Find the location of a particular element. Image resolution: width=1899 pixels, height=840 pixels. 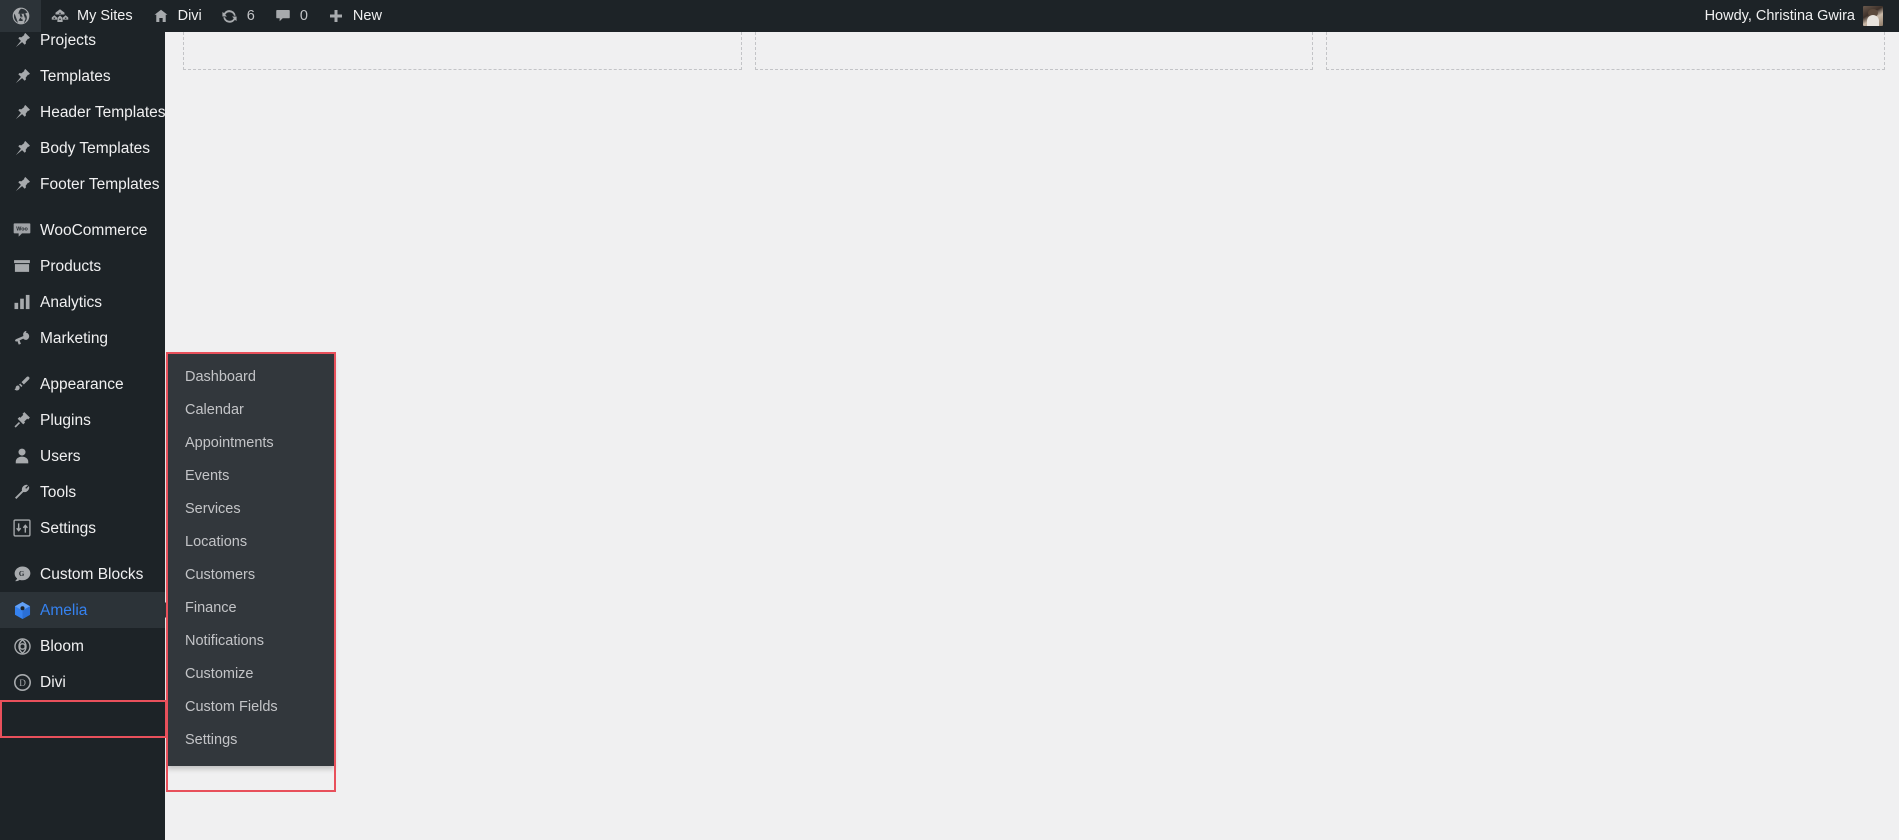

sidebar-item-bloom: Bloom is located at coordinates (82, 646).